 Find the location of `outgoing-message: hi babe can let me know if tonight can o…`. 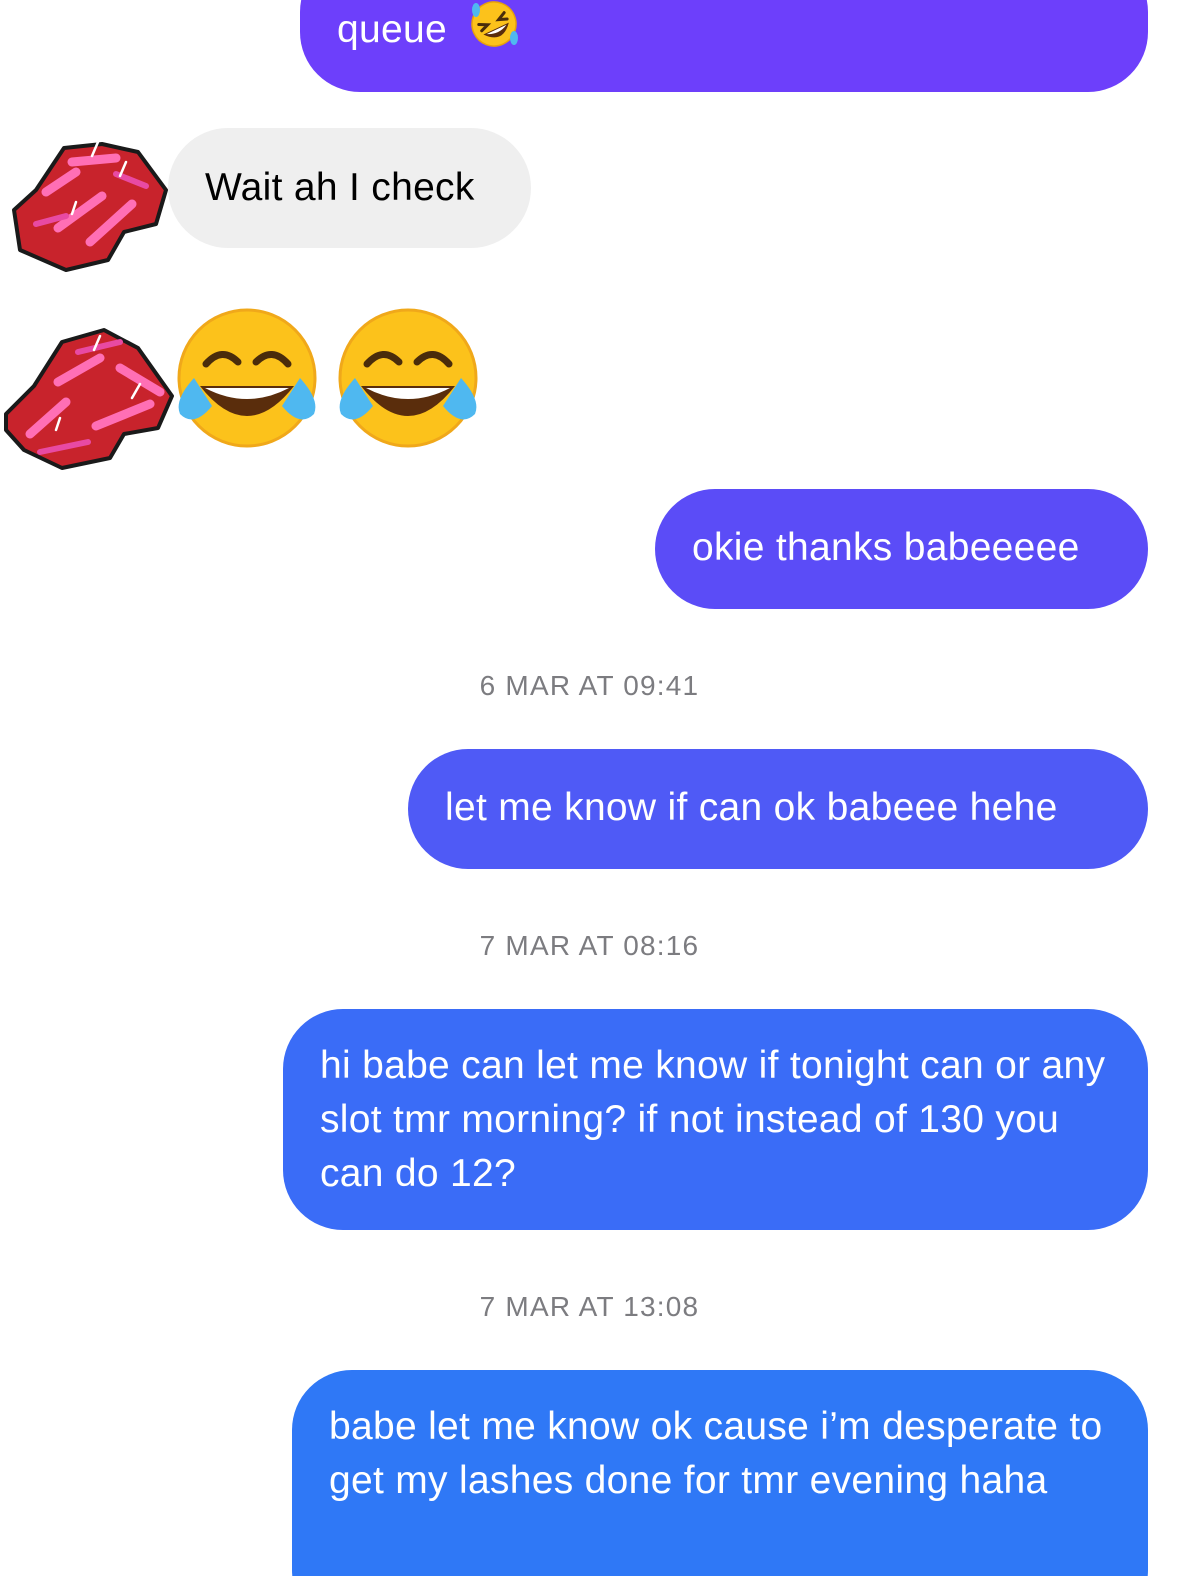

outgoing-message: hi babe can let me know if tonight can o… is located at coordinates (715, 1119).